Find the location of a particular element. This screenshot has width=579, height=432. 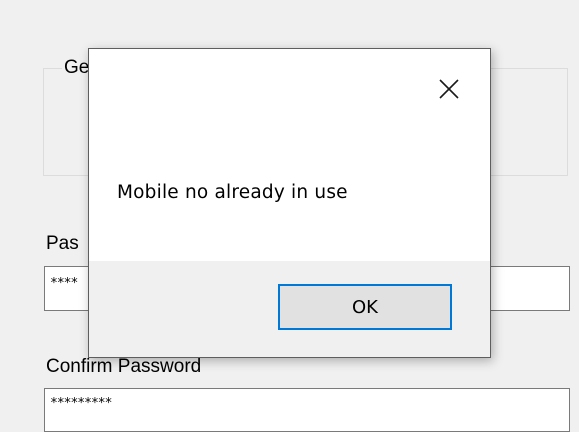

confirm-password-label: Confirm Password is located at coordinates (124, 366).